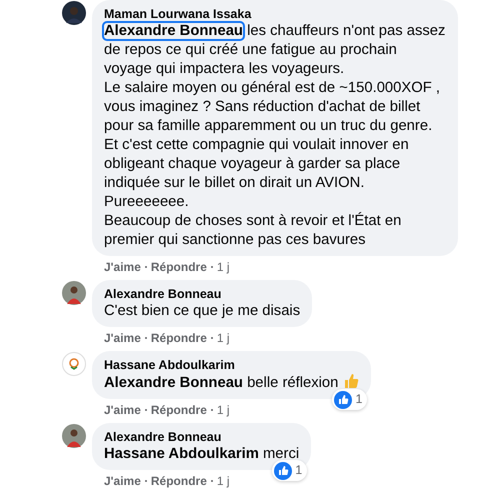  What do you see at coordinates (178, 14) in the screenshot?
I see `author-link: Maman Lourwana Issaka` at bounding box center [178, 14].